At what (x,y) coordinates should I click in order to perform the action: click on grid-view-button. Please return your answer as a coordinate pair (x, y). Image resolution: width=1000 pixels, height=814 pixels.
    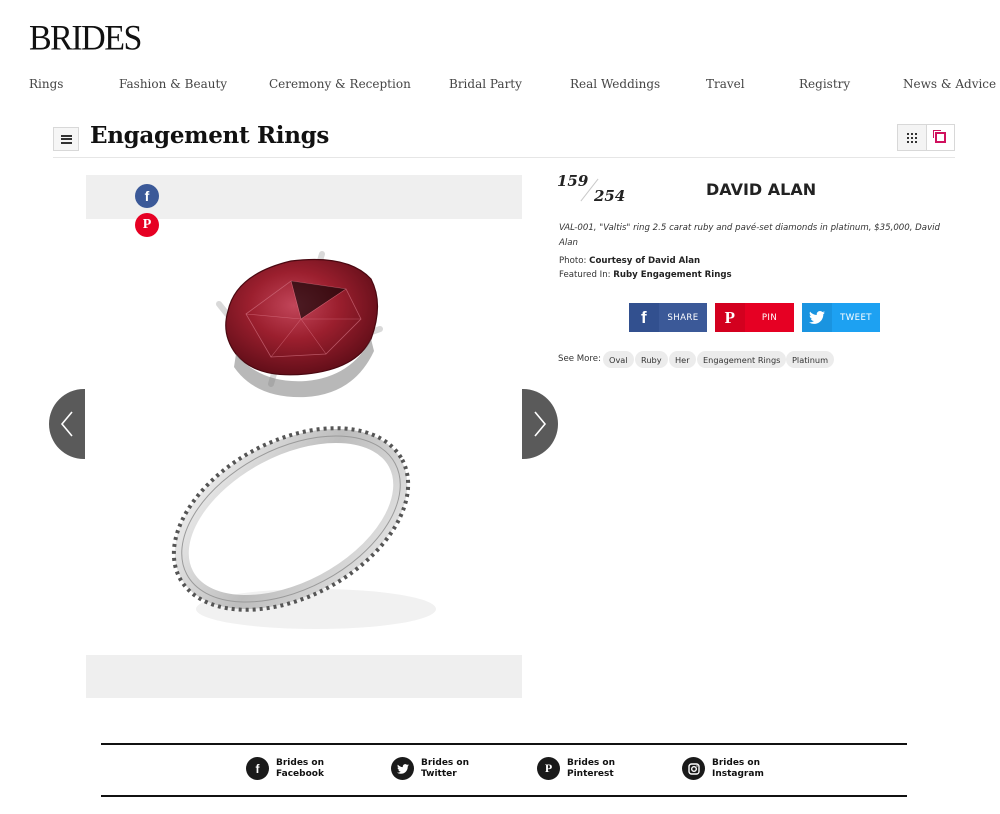
    Looking at the image, I should click on (912, 137).